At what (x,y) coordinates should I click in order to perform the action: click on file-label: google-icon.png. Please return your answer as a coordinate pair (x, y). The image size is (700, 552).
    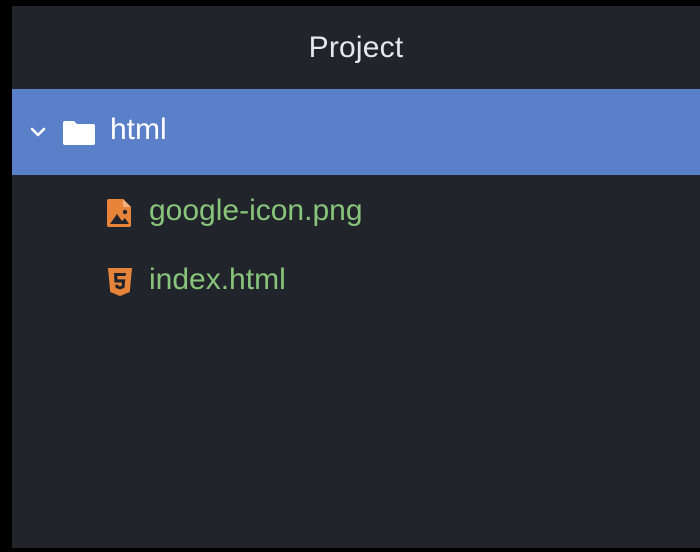
    Looking at the image, I should click on (256, 210).